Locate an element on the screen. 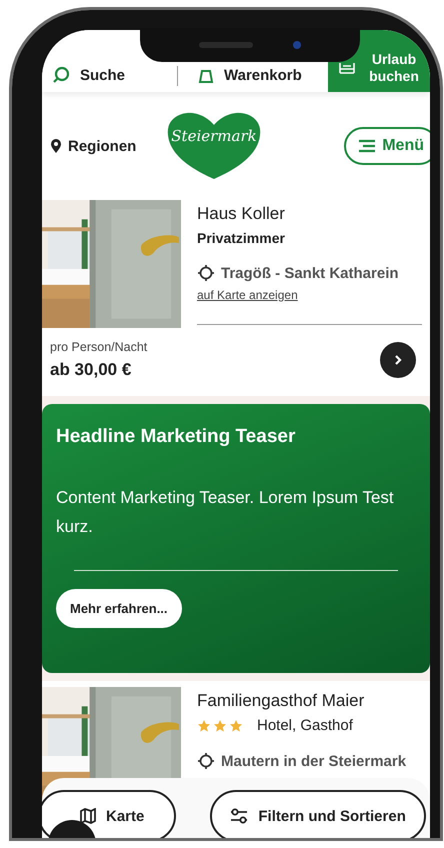 The height and width of the screenshot is (848, 444). teaser-headline: Headline Marketing Teaser is located at coordinates (176, 437).